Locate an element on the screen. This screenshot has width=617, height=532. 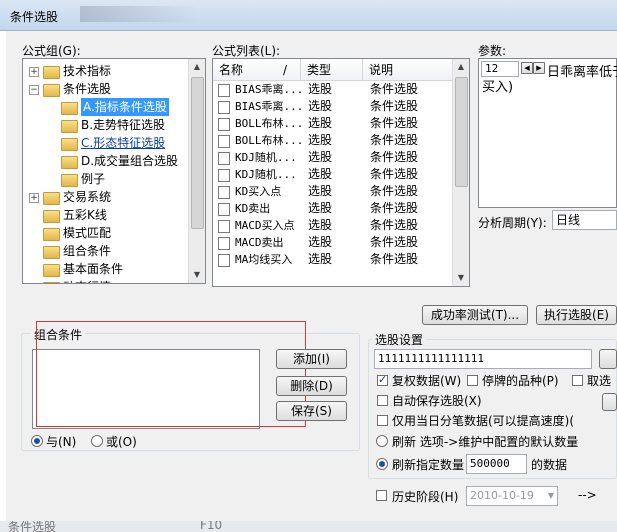
history-label: 历史阶段(H) is located at coordinates (425, 497).